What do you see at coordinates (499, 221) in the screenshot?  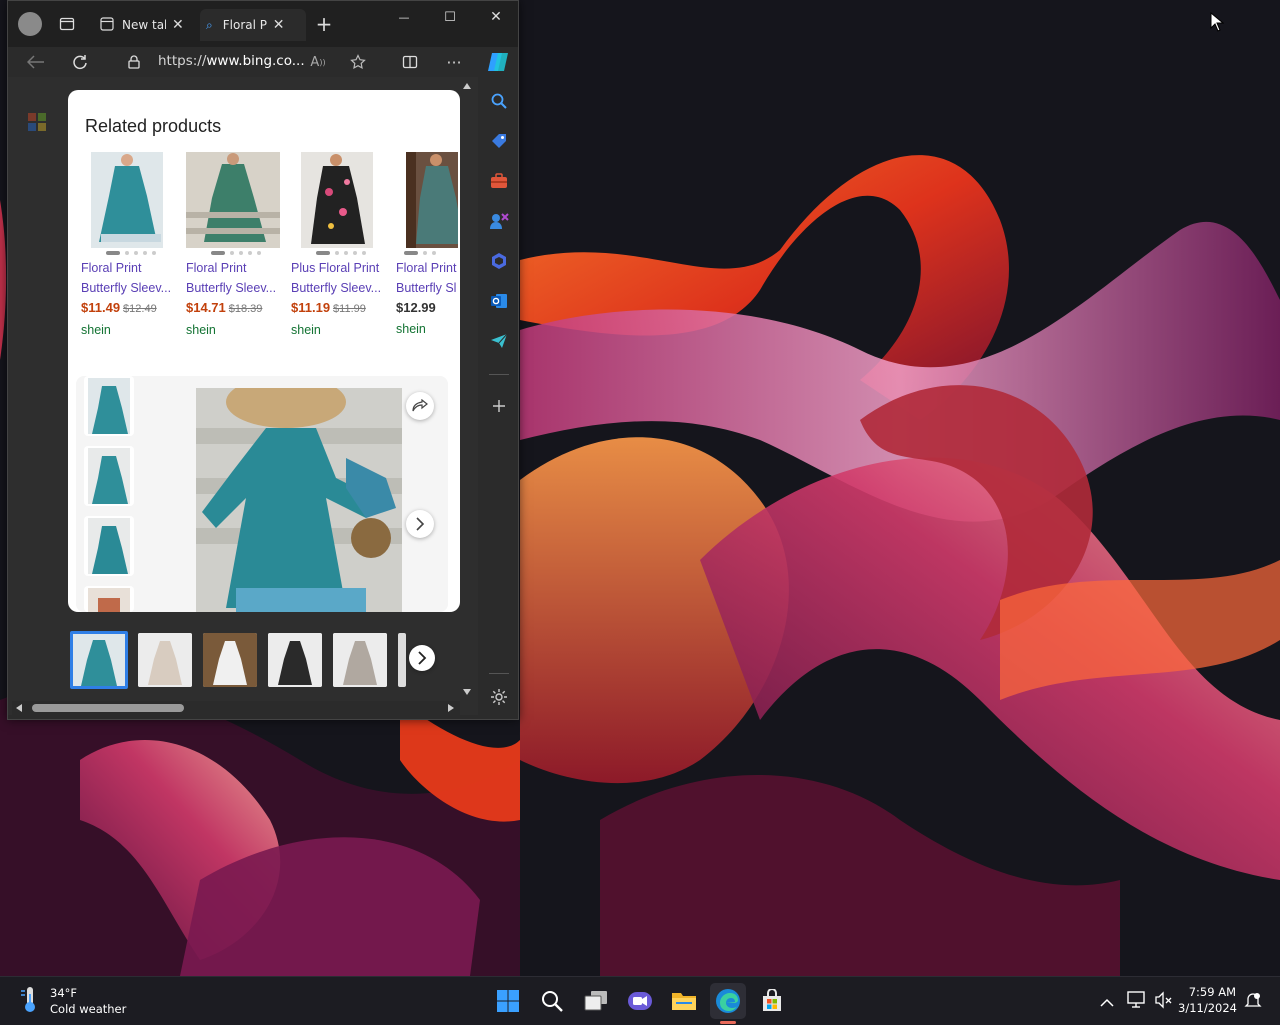 I see `games-icon` at bounding box center [499, 221].